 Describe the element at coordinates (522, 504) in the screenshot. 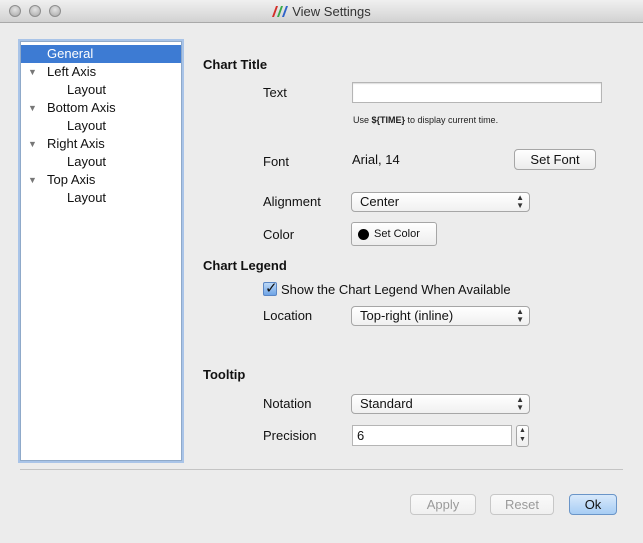

I see `reset-button: Reset` at that location.